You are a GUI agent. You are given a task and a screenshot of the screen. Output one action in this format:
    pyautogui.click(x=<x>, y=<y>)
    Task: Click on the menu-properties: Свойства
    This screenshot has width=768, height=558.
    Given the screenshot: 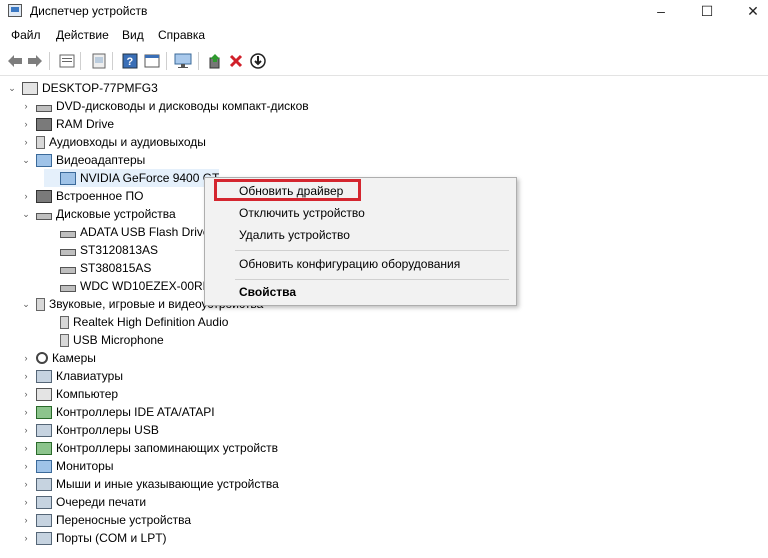 What is the action you would take?
    pyautogui.click(x=267, y=292)
    